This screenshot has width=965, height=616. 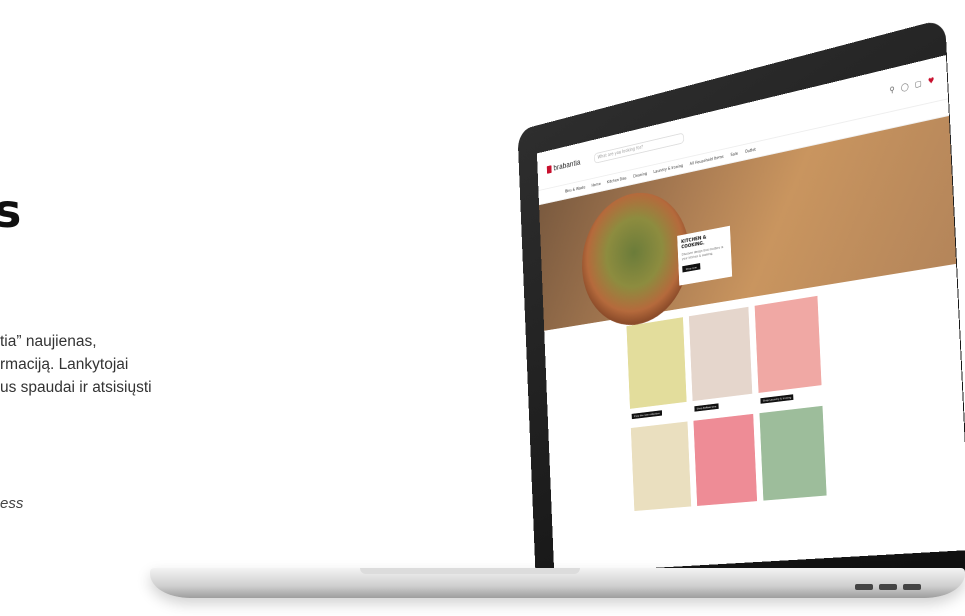 I want to click on description-line: tia” naujienas,, so click(x=48, y=341).